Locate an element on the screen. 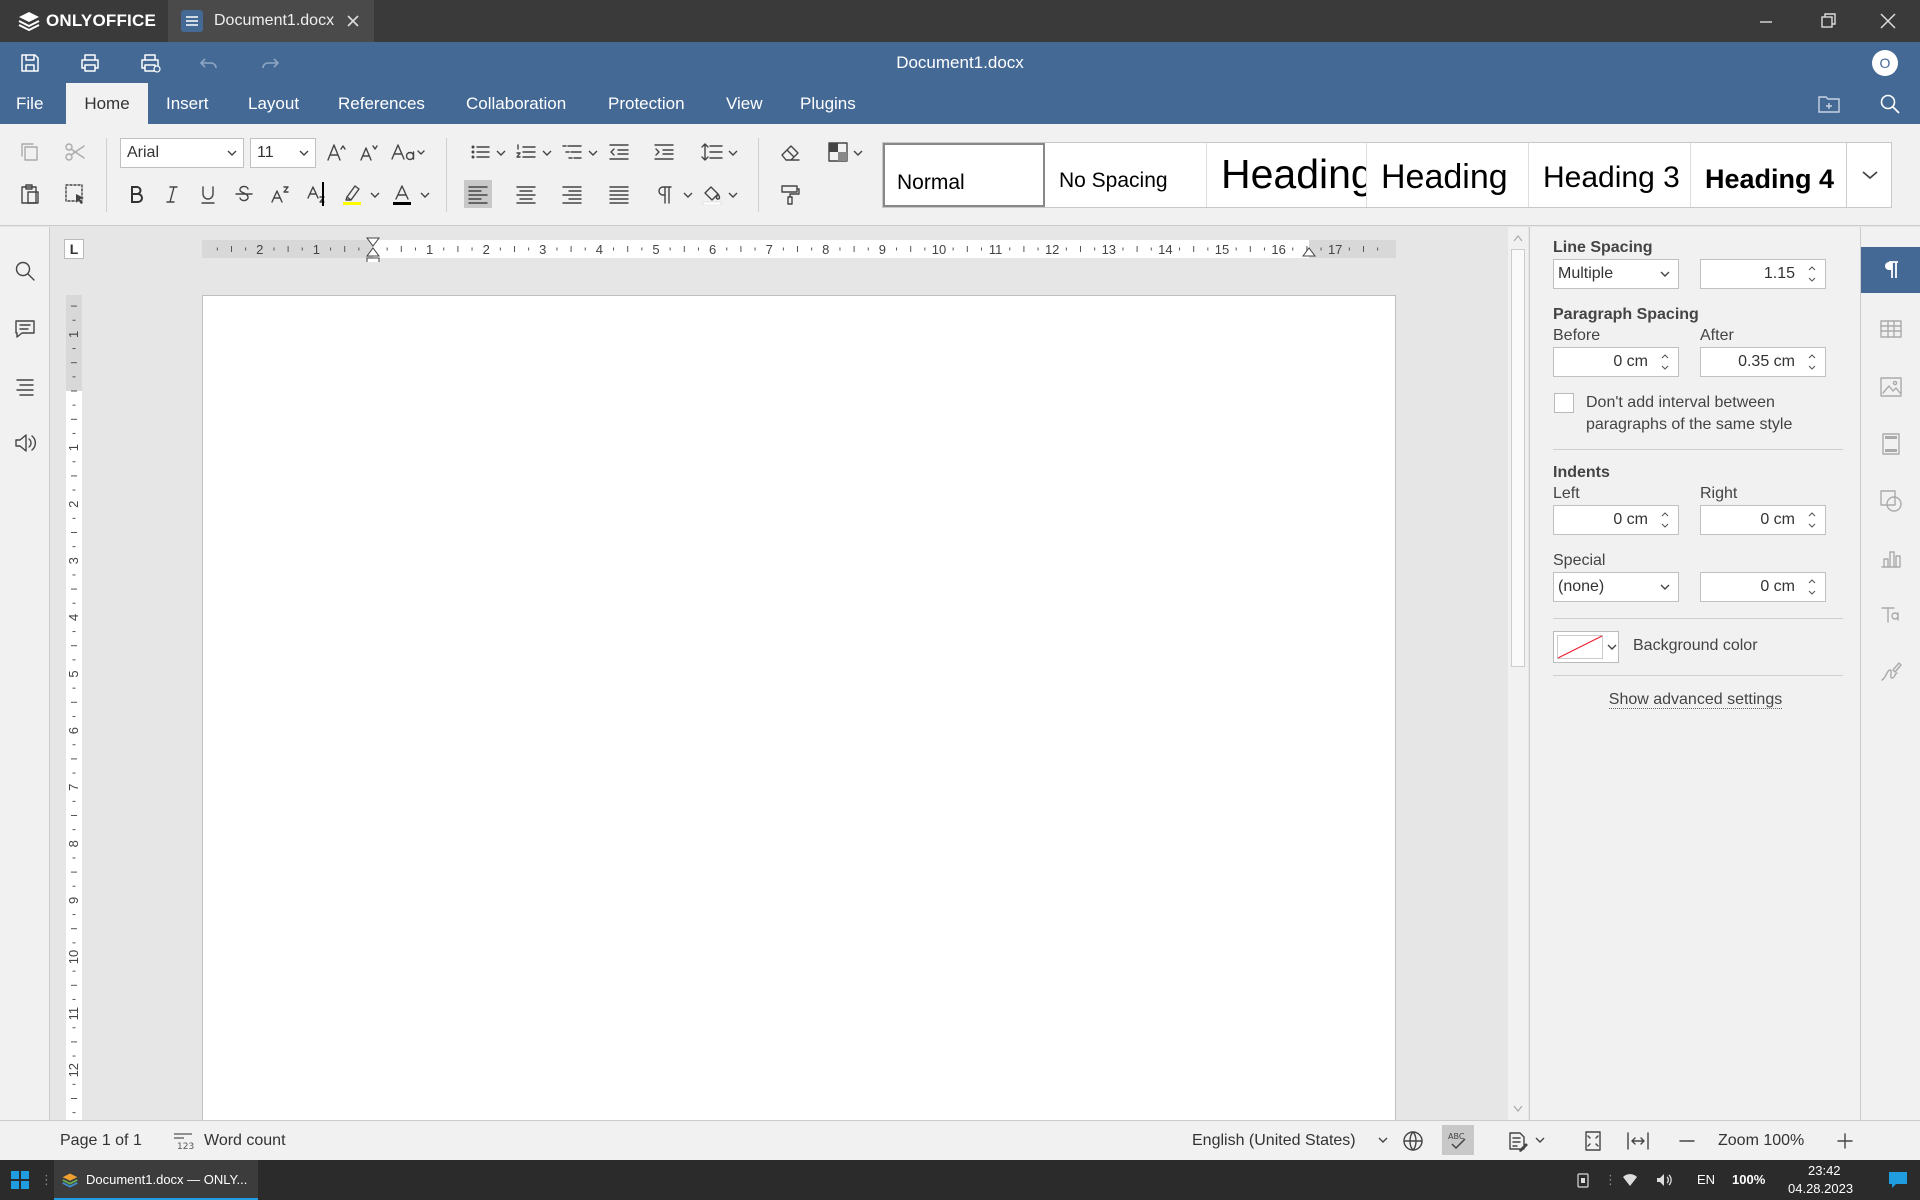 This screenshot has height=1200, width=1920. tab-insert: Insert is located at coordinates (187, 103).